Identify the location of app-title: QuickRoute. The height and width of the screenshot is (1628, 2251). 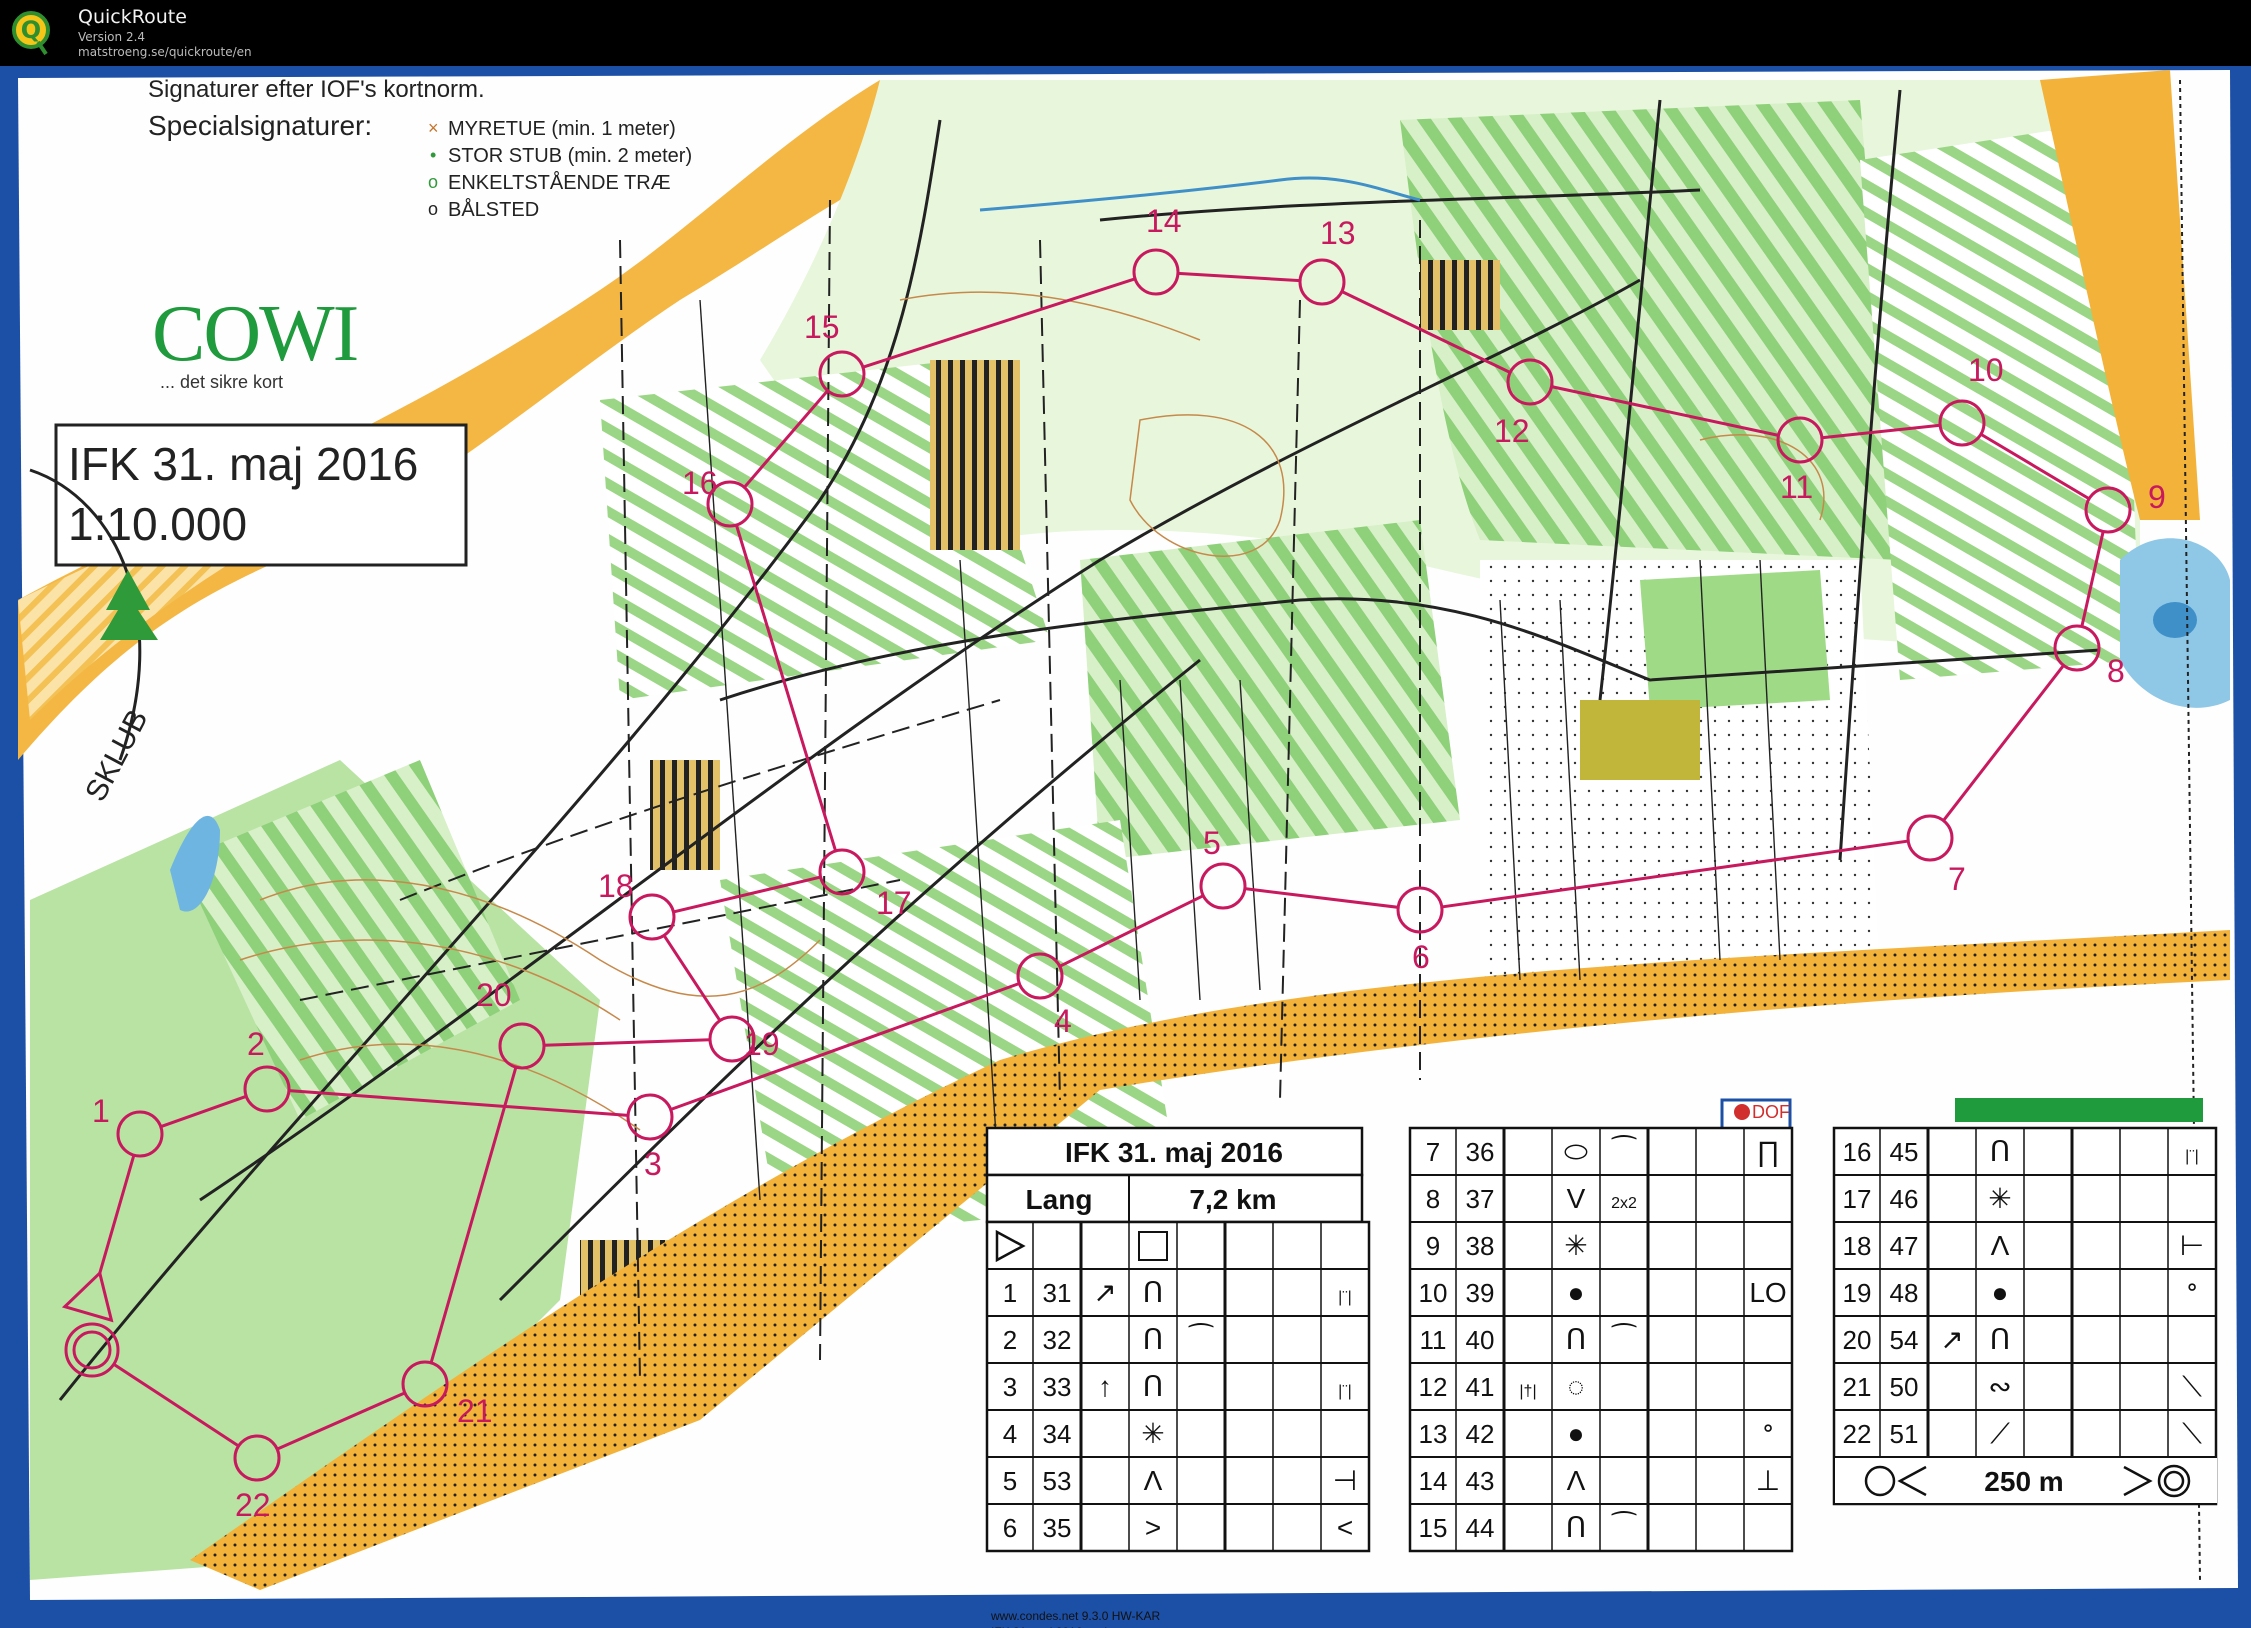
(132, 17).